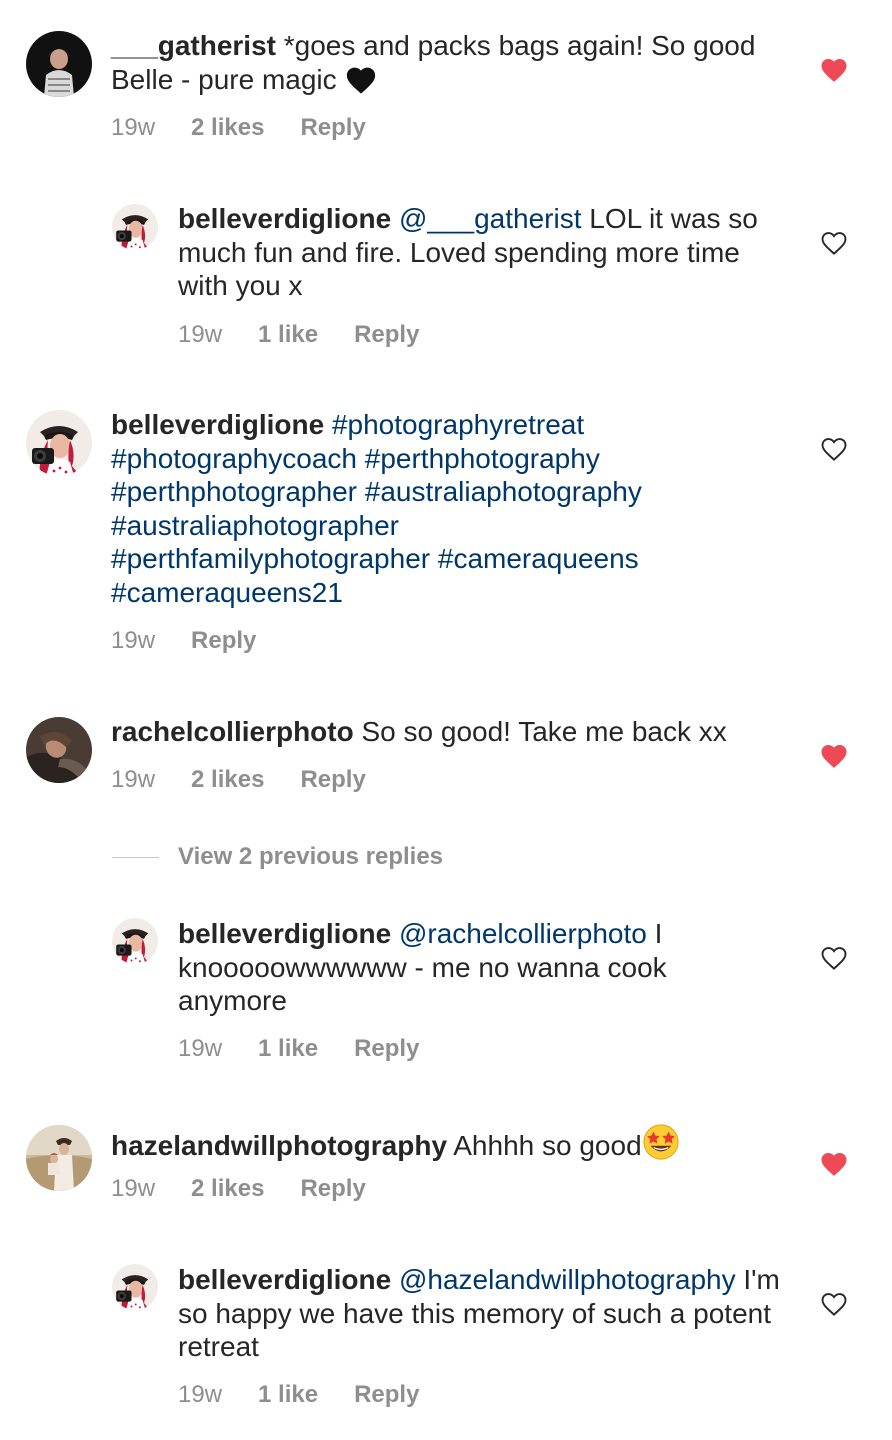  What do you see at coordinates (544, 731) in the screenshot?
I see `comment-text: So so good! Take me back xx` at bounding box center [544, 731].